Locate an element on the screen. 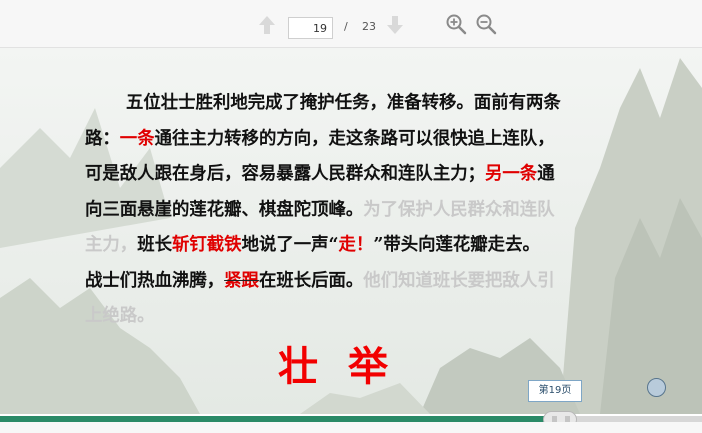  circle-button is located at coordinates (656, 387).